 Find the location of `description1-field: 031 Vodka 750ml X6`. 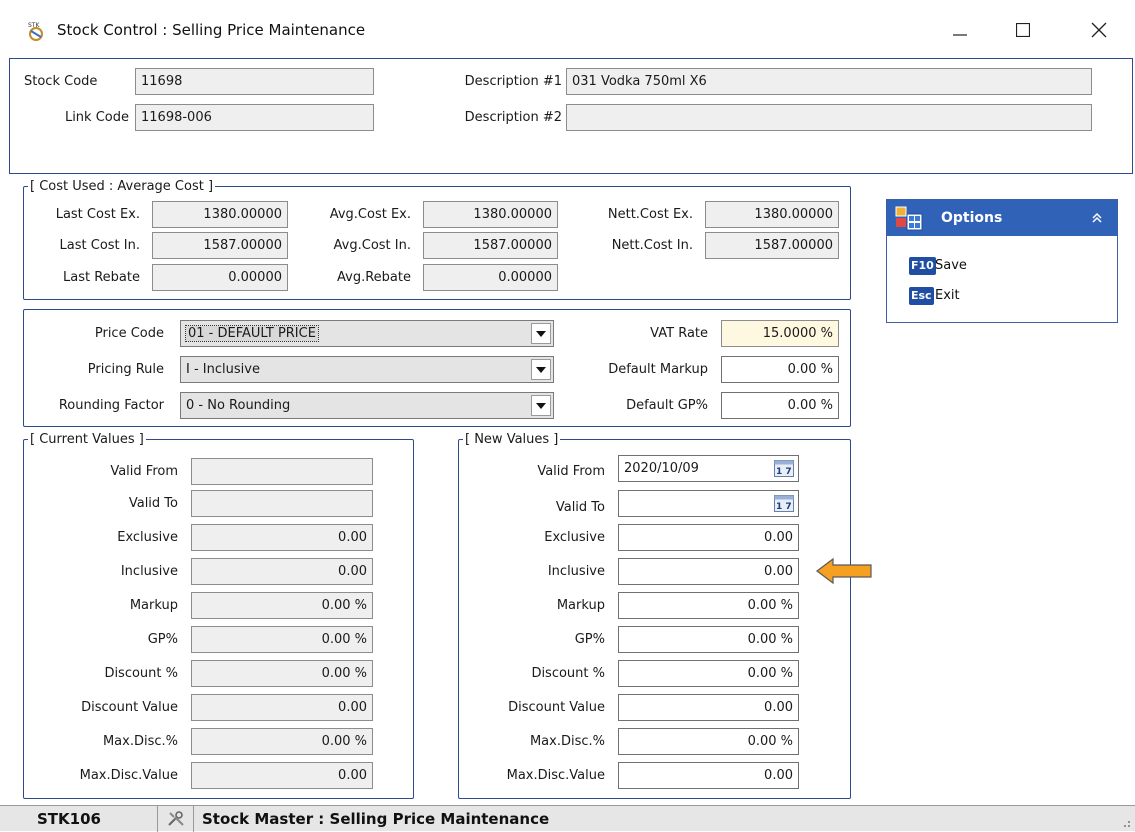

description1-field: 031 Vodka 750ml X6 is located at coordinates (829, 81).